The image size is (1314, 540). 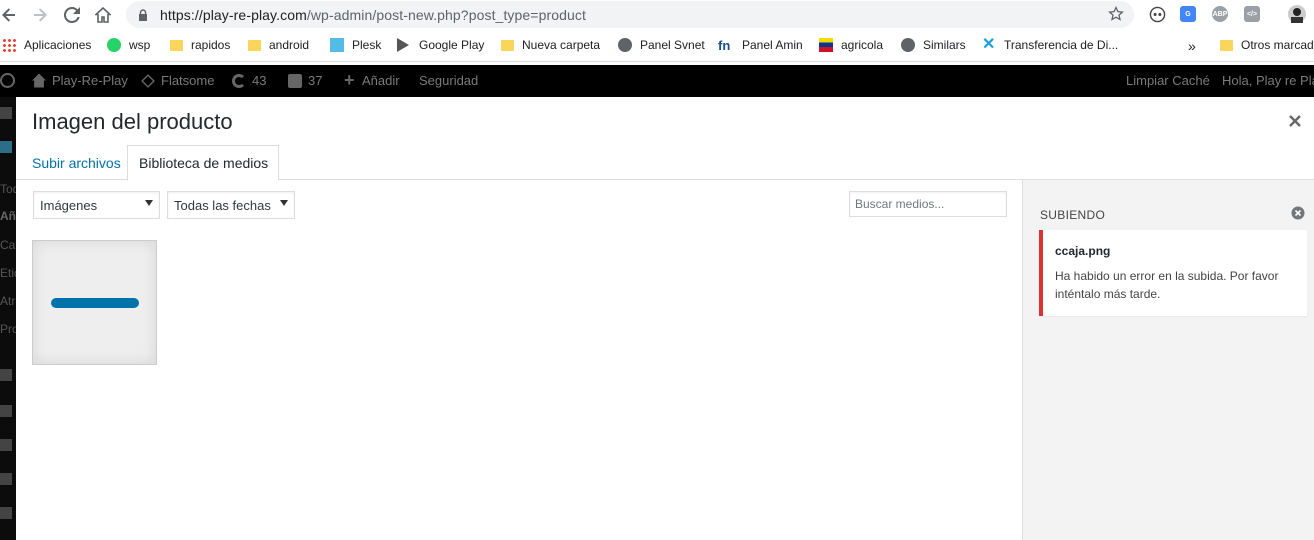 What do you see at coordinates (928, 204) in the screenshot?
I see `search-media-input` at bounding box center [928, 204].